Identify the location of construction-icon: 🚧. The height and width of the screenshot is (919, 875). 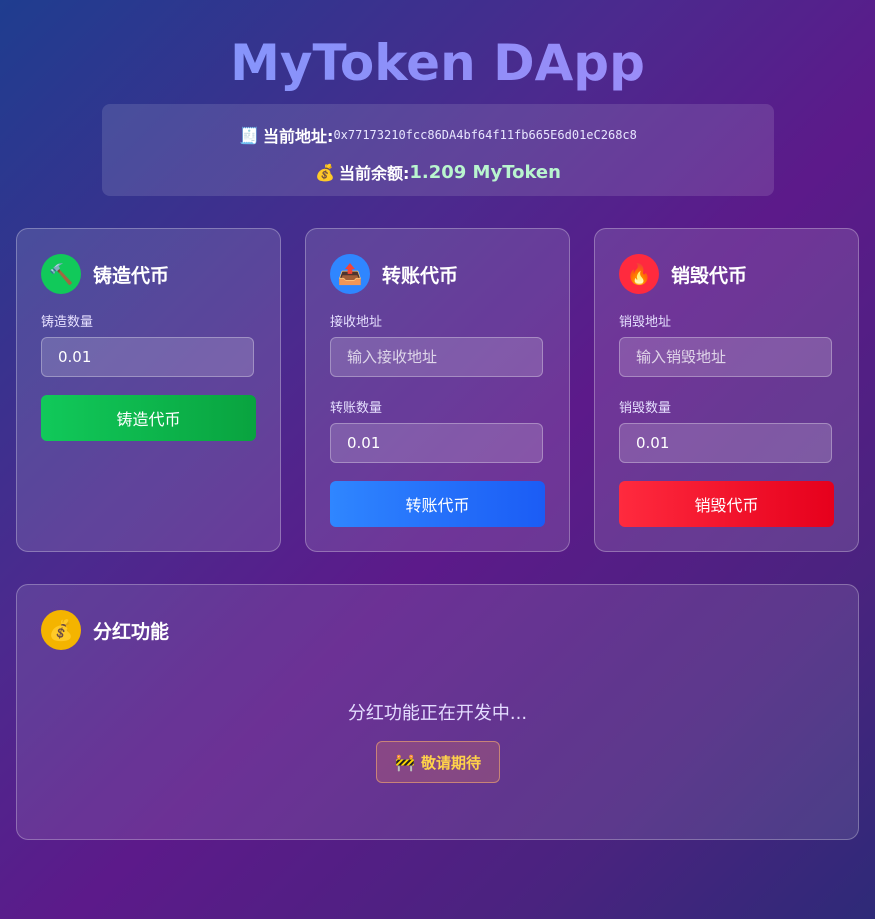
(405, 762).